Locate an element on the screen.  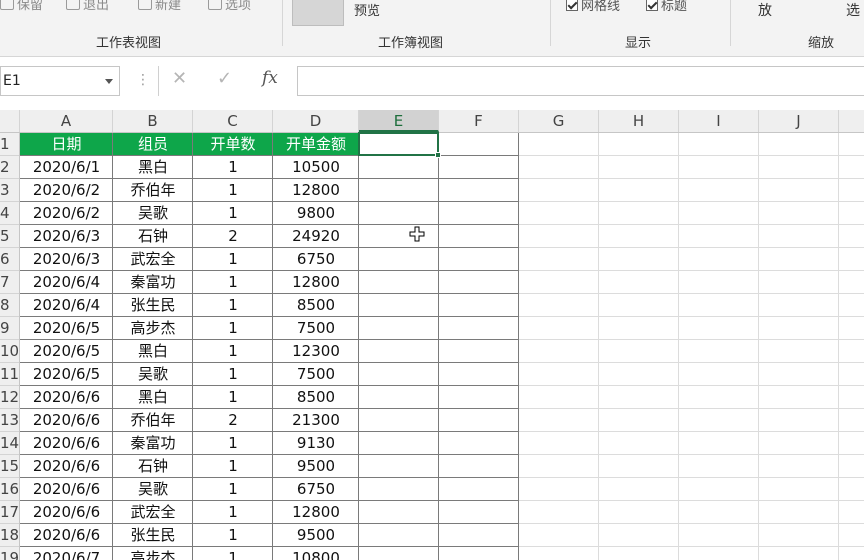
fill-handle is located at coordinates (438, 155).